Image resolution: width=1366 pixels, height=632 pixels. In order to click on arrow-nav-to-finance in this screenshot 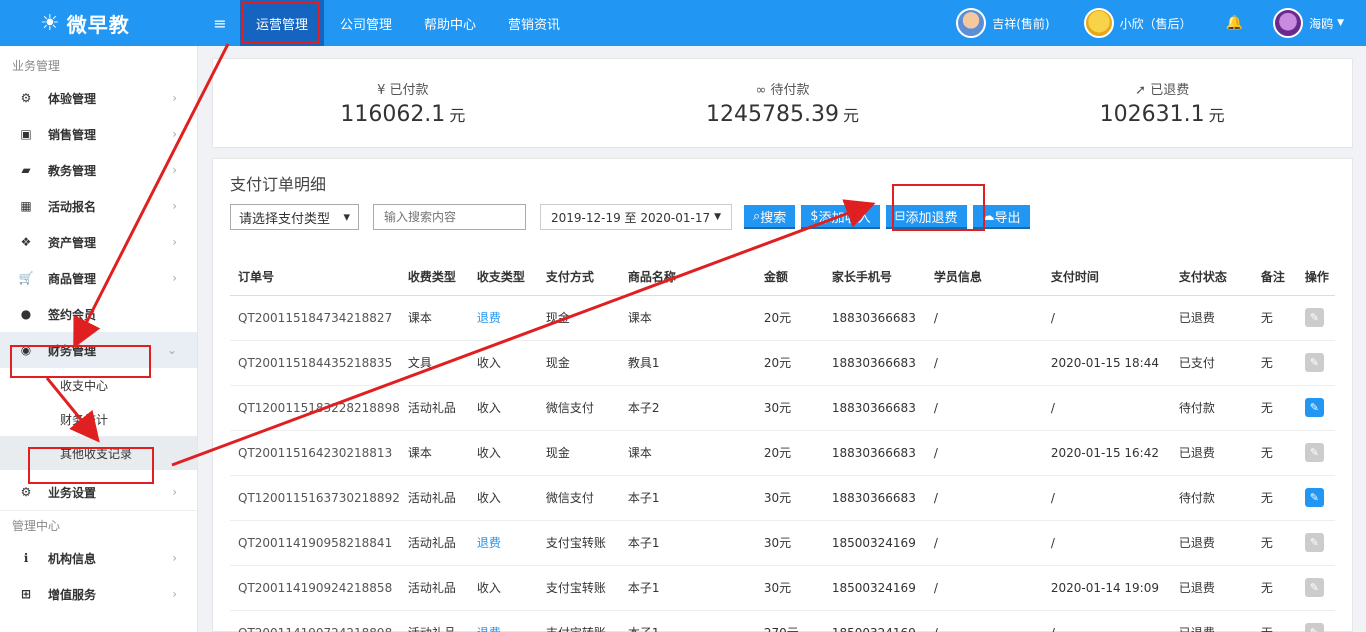, I will do `click(151, 196)`.